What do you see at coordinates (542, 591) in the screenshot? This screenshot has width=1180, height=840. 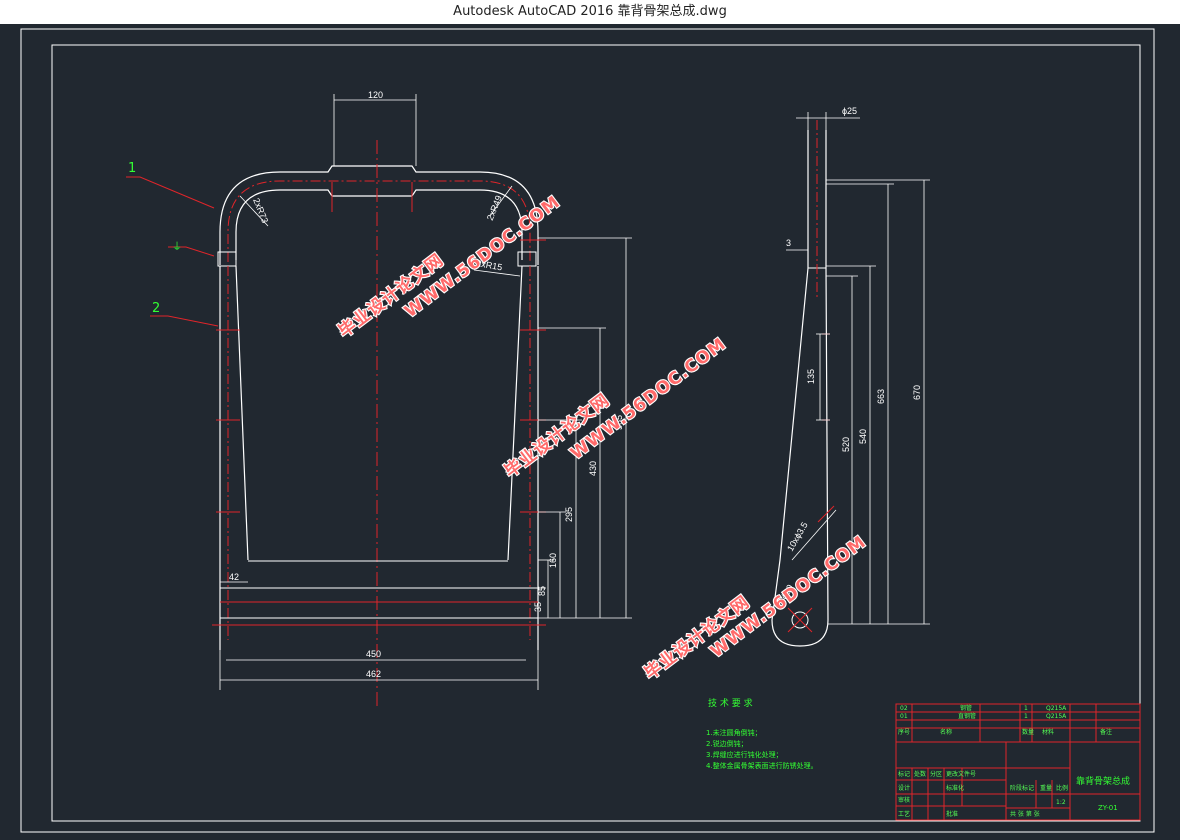 I see `dim-h85: 85` at bounding box center [542, 591].